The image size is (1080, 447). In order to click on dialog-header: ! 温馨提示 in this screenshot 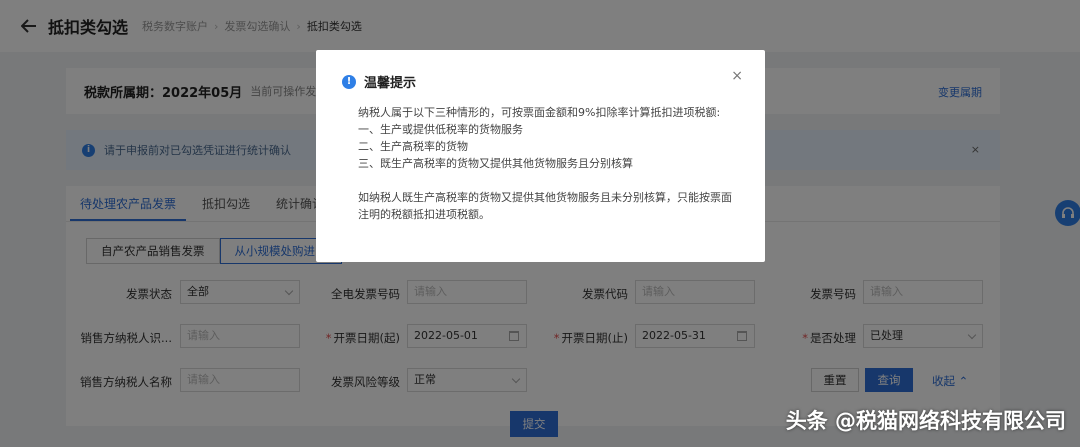, I will do `click(379, 81)`.